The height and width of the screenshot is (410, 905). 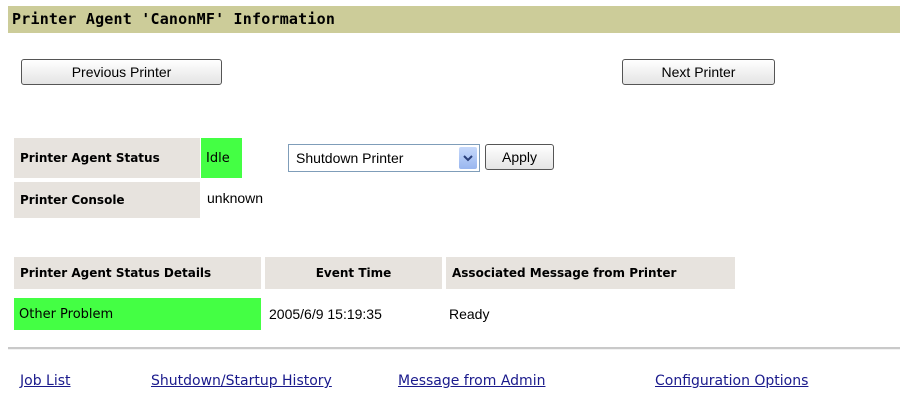 What do you see at coordinates (519, 157) in the screenshot?
I see `apply-button: Apply` at bounding box center [519, 157].